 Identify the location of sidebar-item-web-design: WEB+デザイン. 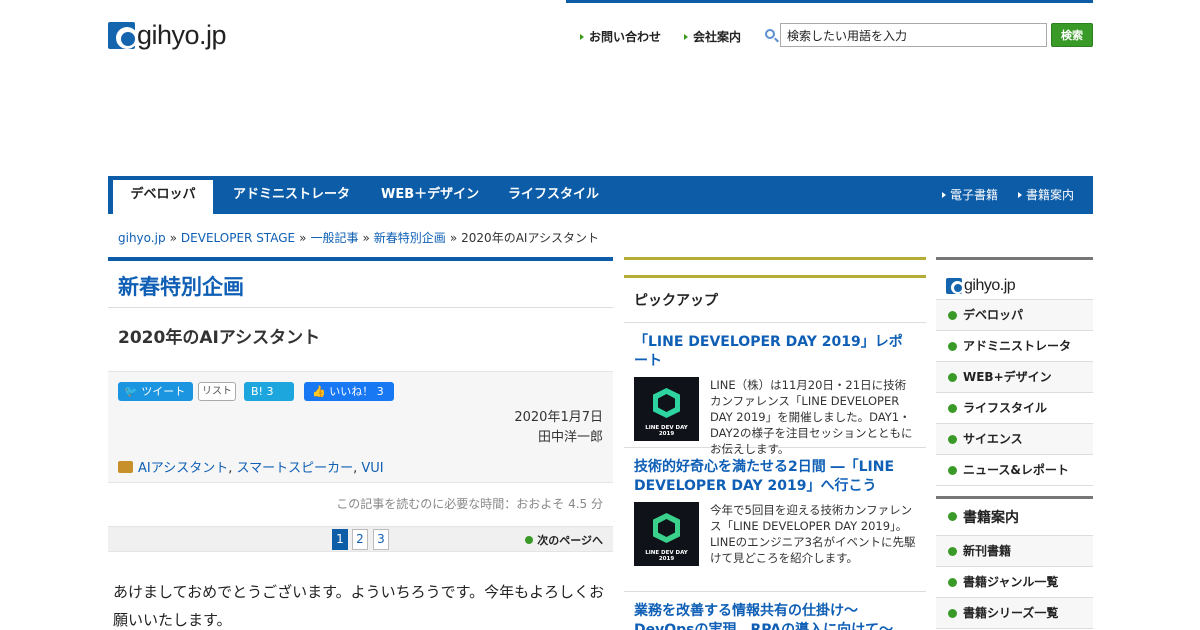
(1014, 377).